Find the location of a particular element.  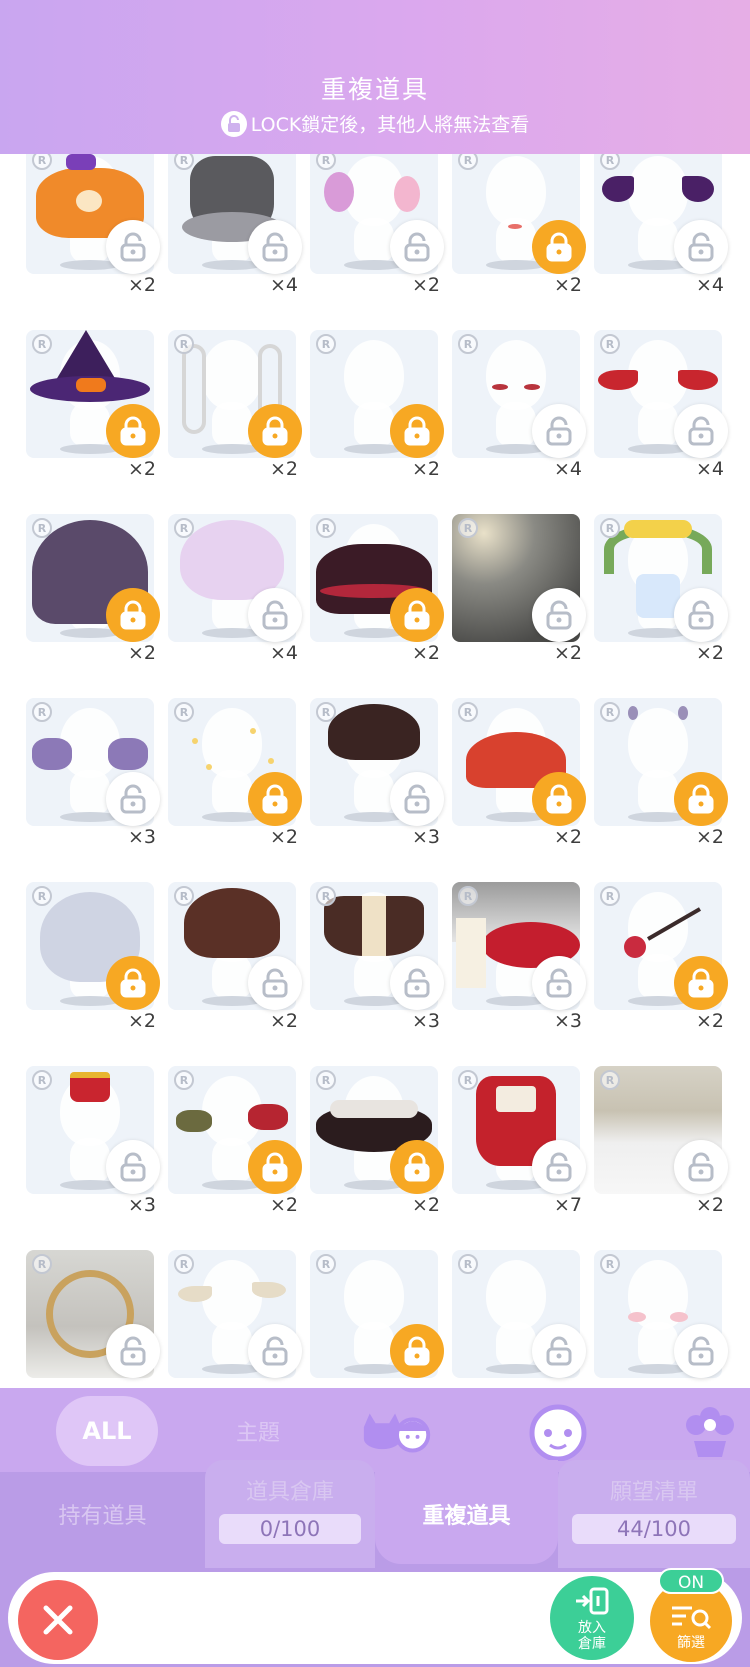

tab-owned-items: 持有道具 is located at coordinates (102, 1520).